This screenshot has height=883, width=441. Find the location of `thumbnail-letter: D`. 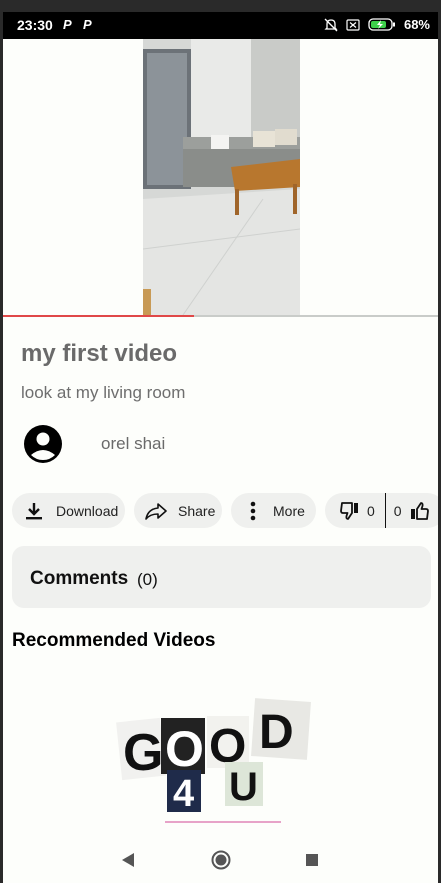

thumbnail-letter: D is located at coordinates (276, 732).